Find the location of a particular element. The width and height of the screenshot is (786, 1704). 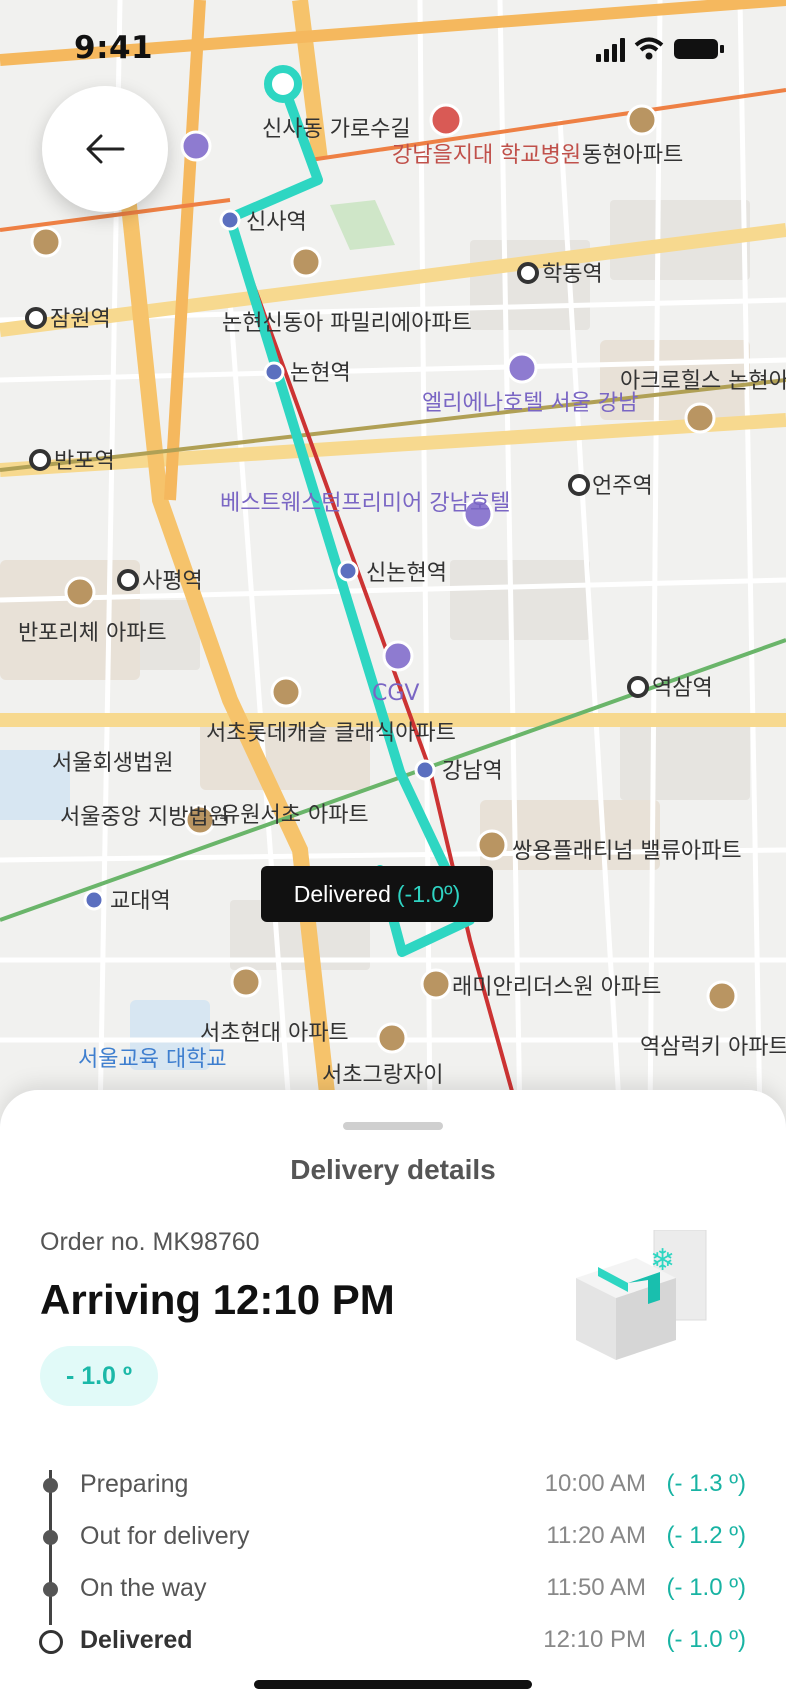

map-label-seocho-grand: 서초그랑자이 is located at coordinates (382, 1075).